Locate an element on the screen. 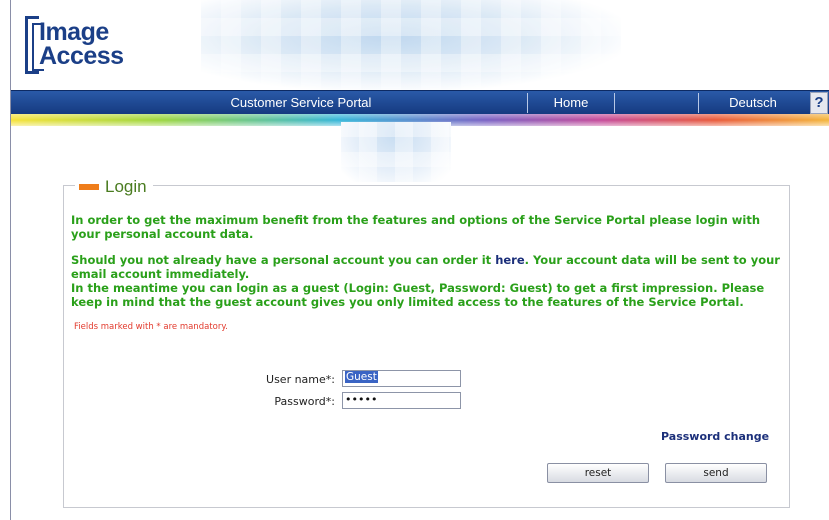  nav-home-link: Home is located at coordinates (571, 103).